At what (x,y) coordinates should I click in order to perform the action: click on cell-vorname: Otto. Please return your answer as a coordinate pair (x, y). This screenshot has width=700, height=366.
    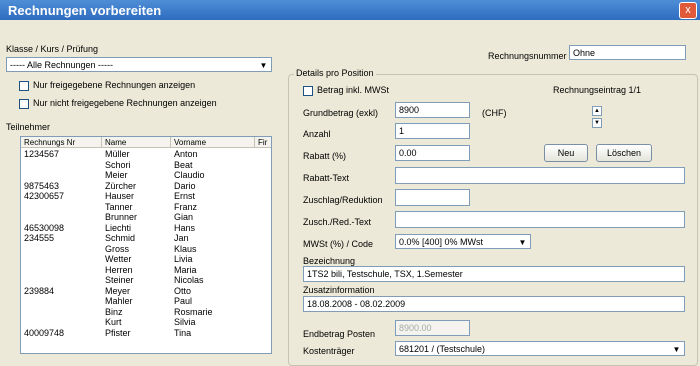
    Looking at the image, I should click on (183, 290).